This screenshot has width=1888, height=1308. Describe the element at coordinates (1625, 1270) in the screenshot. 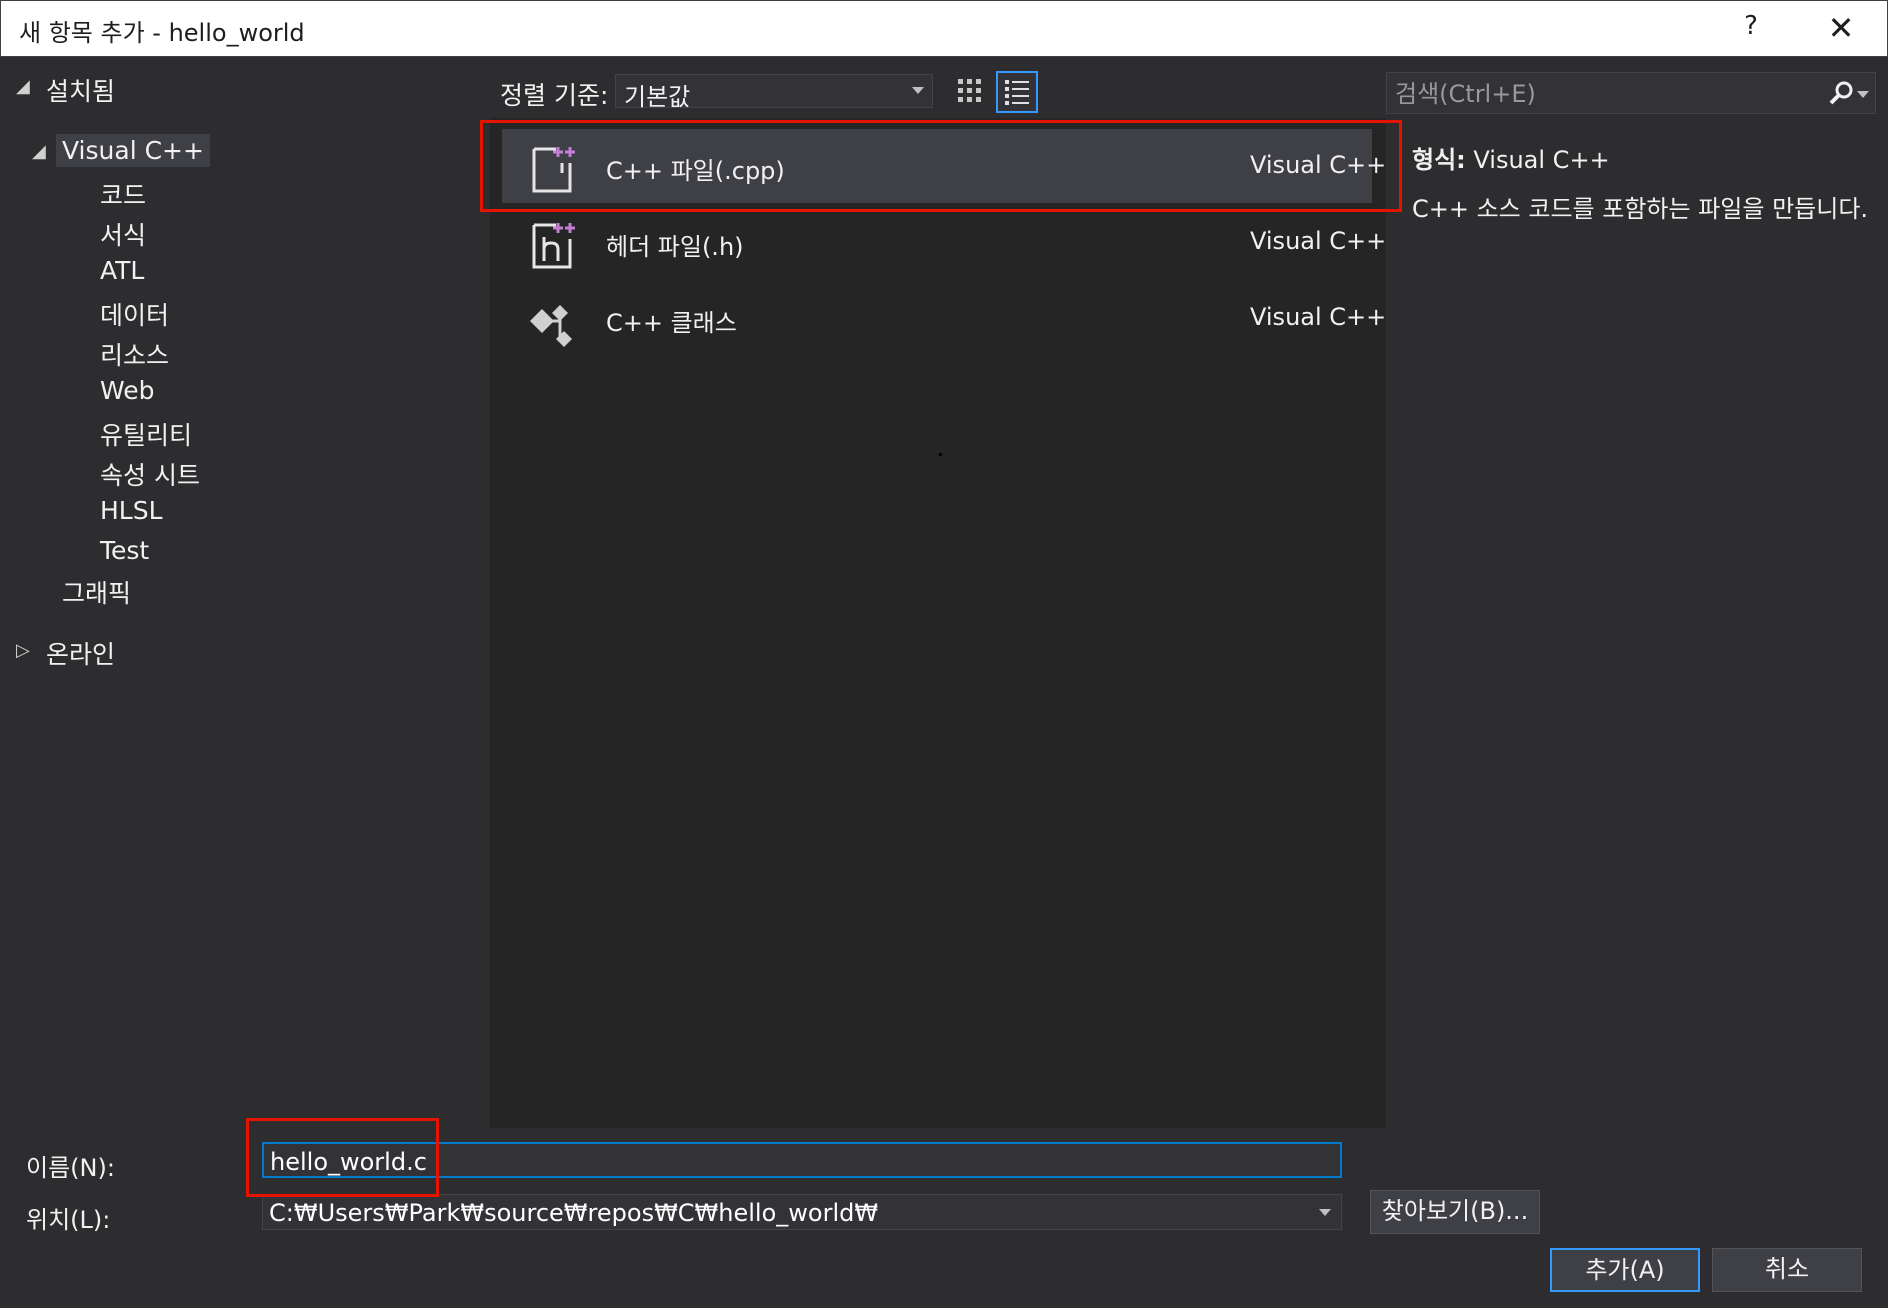

I see `add-button: 추가(A)` at that location.